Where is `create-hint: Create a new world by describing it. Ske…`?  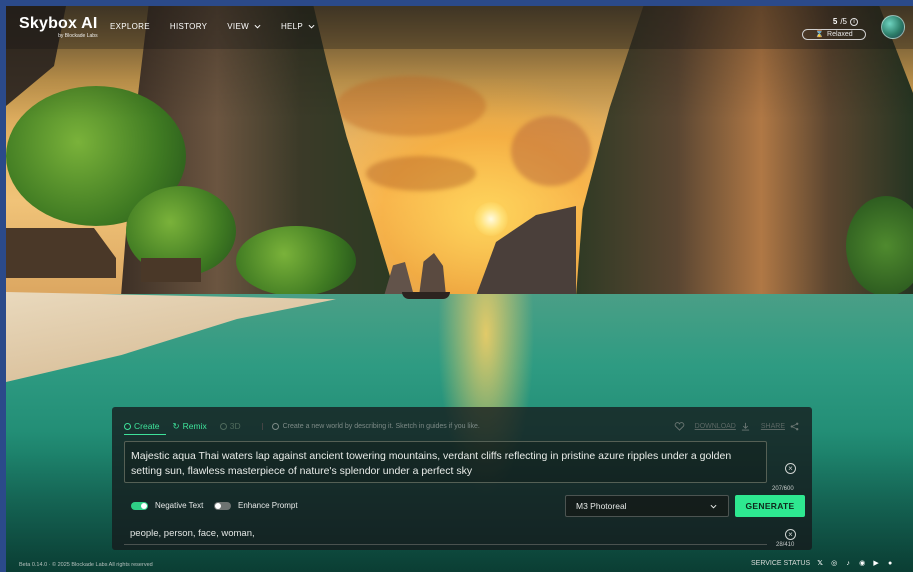
create-hint: Create a new world by describing it. Ske… is located at coordinates (370, 426).